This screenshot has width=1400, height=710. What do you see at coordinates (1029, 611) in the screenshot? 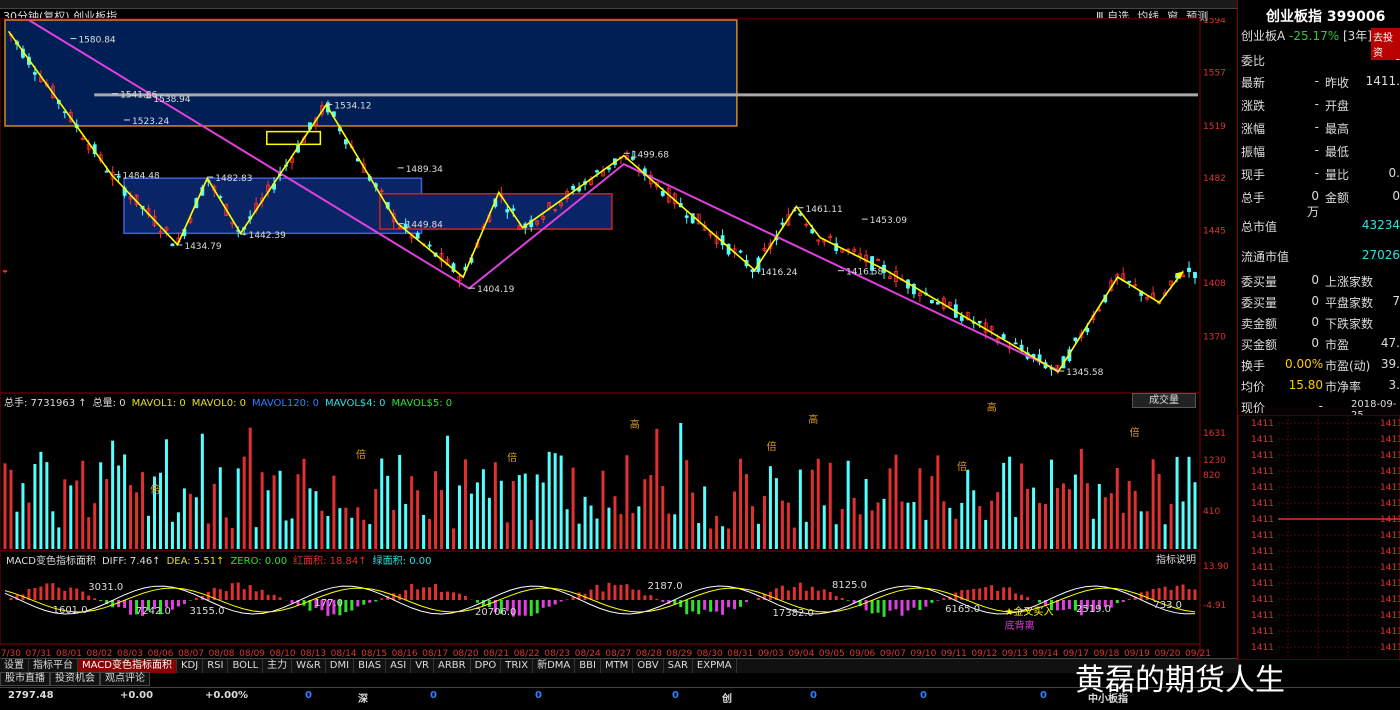
I see `macd-tag: ★金叉买入` at bounding box center [1029, 611].